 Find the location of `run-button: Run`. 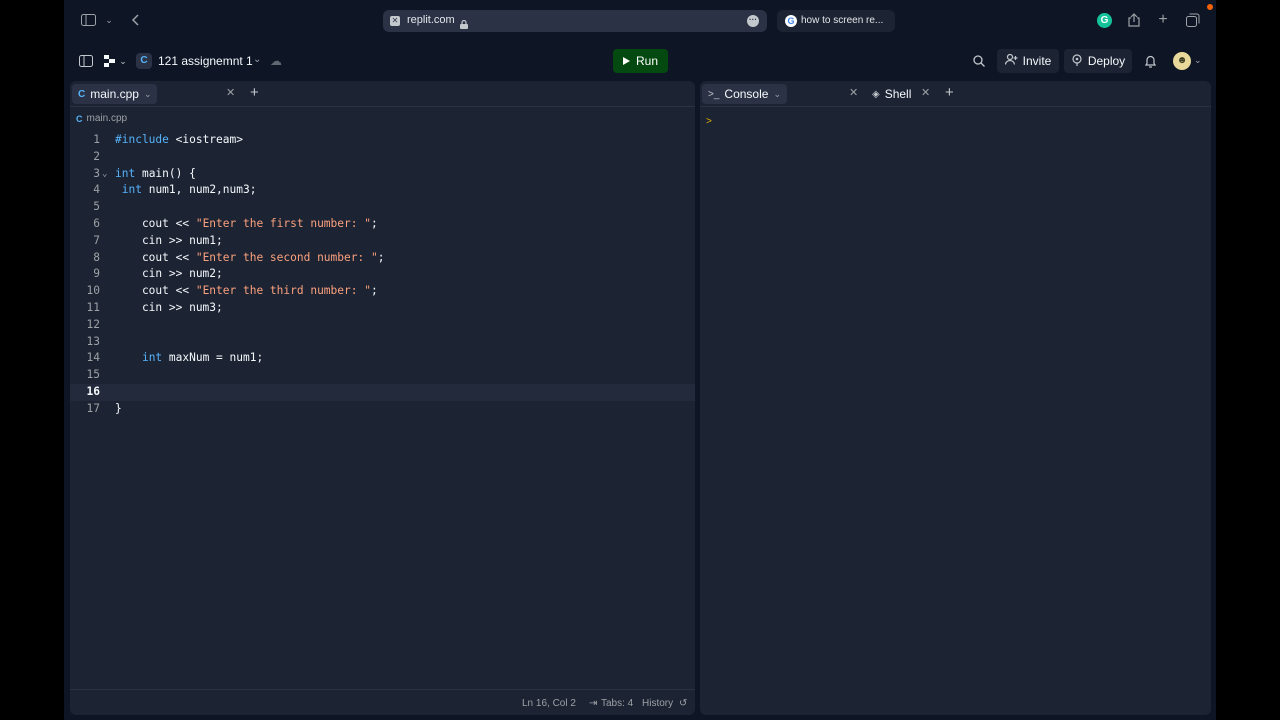

run-button: Run is located at coordinates (640, 61).